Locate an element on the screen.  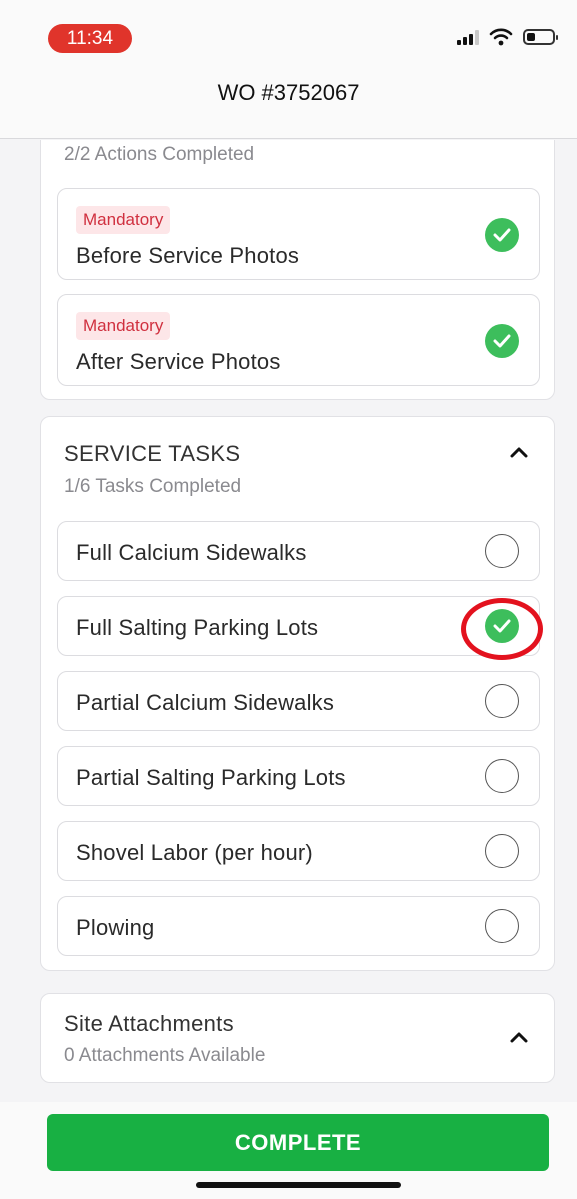
task-item-label: Partial Calcium Sidewalks is located at coordinates (205, 702).